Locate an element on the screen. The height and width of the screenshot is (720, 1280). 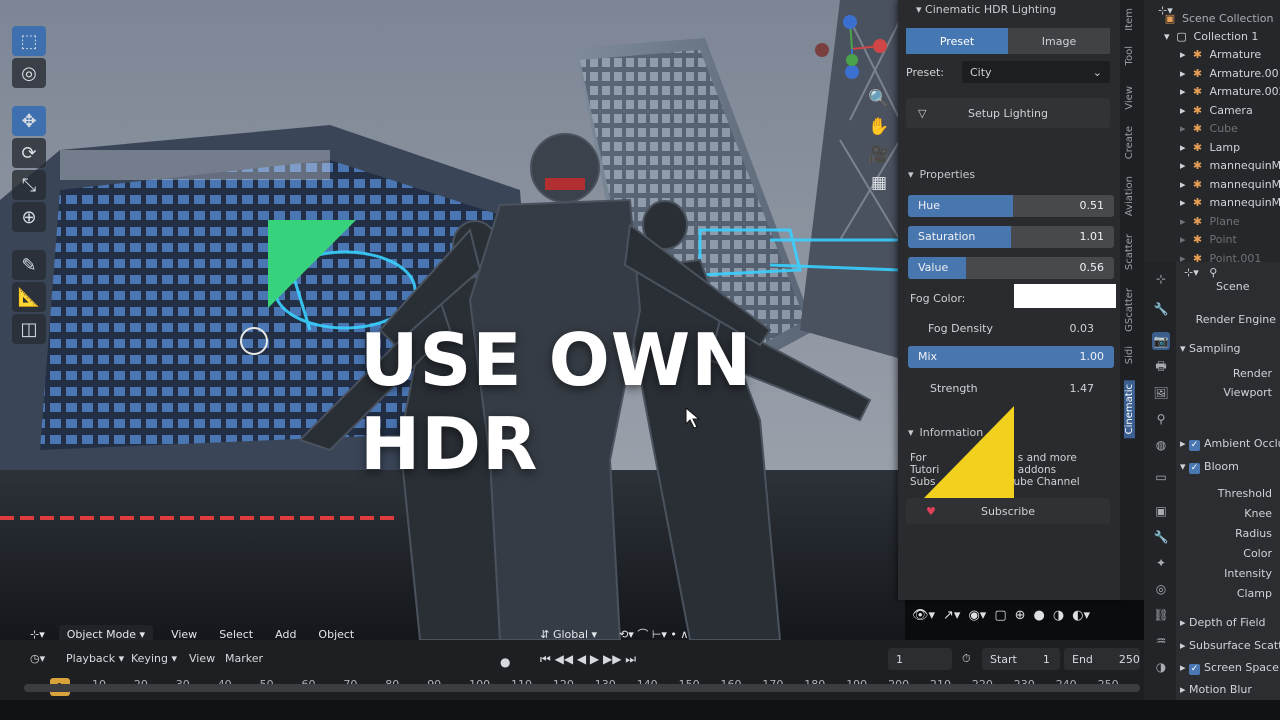
start-frame-field: Start 1 is located at coordinates (1021, 659).